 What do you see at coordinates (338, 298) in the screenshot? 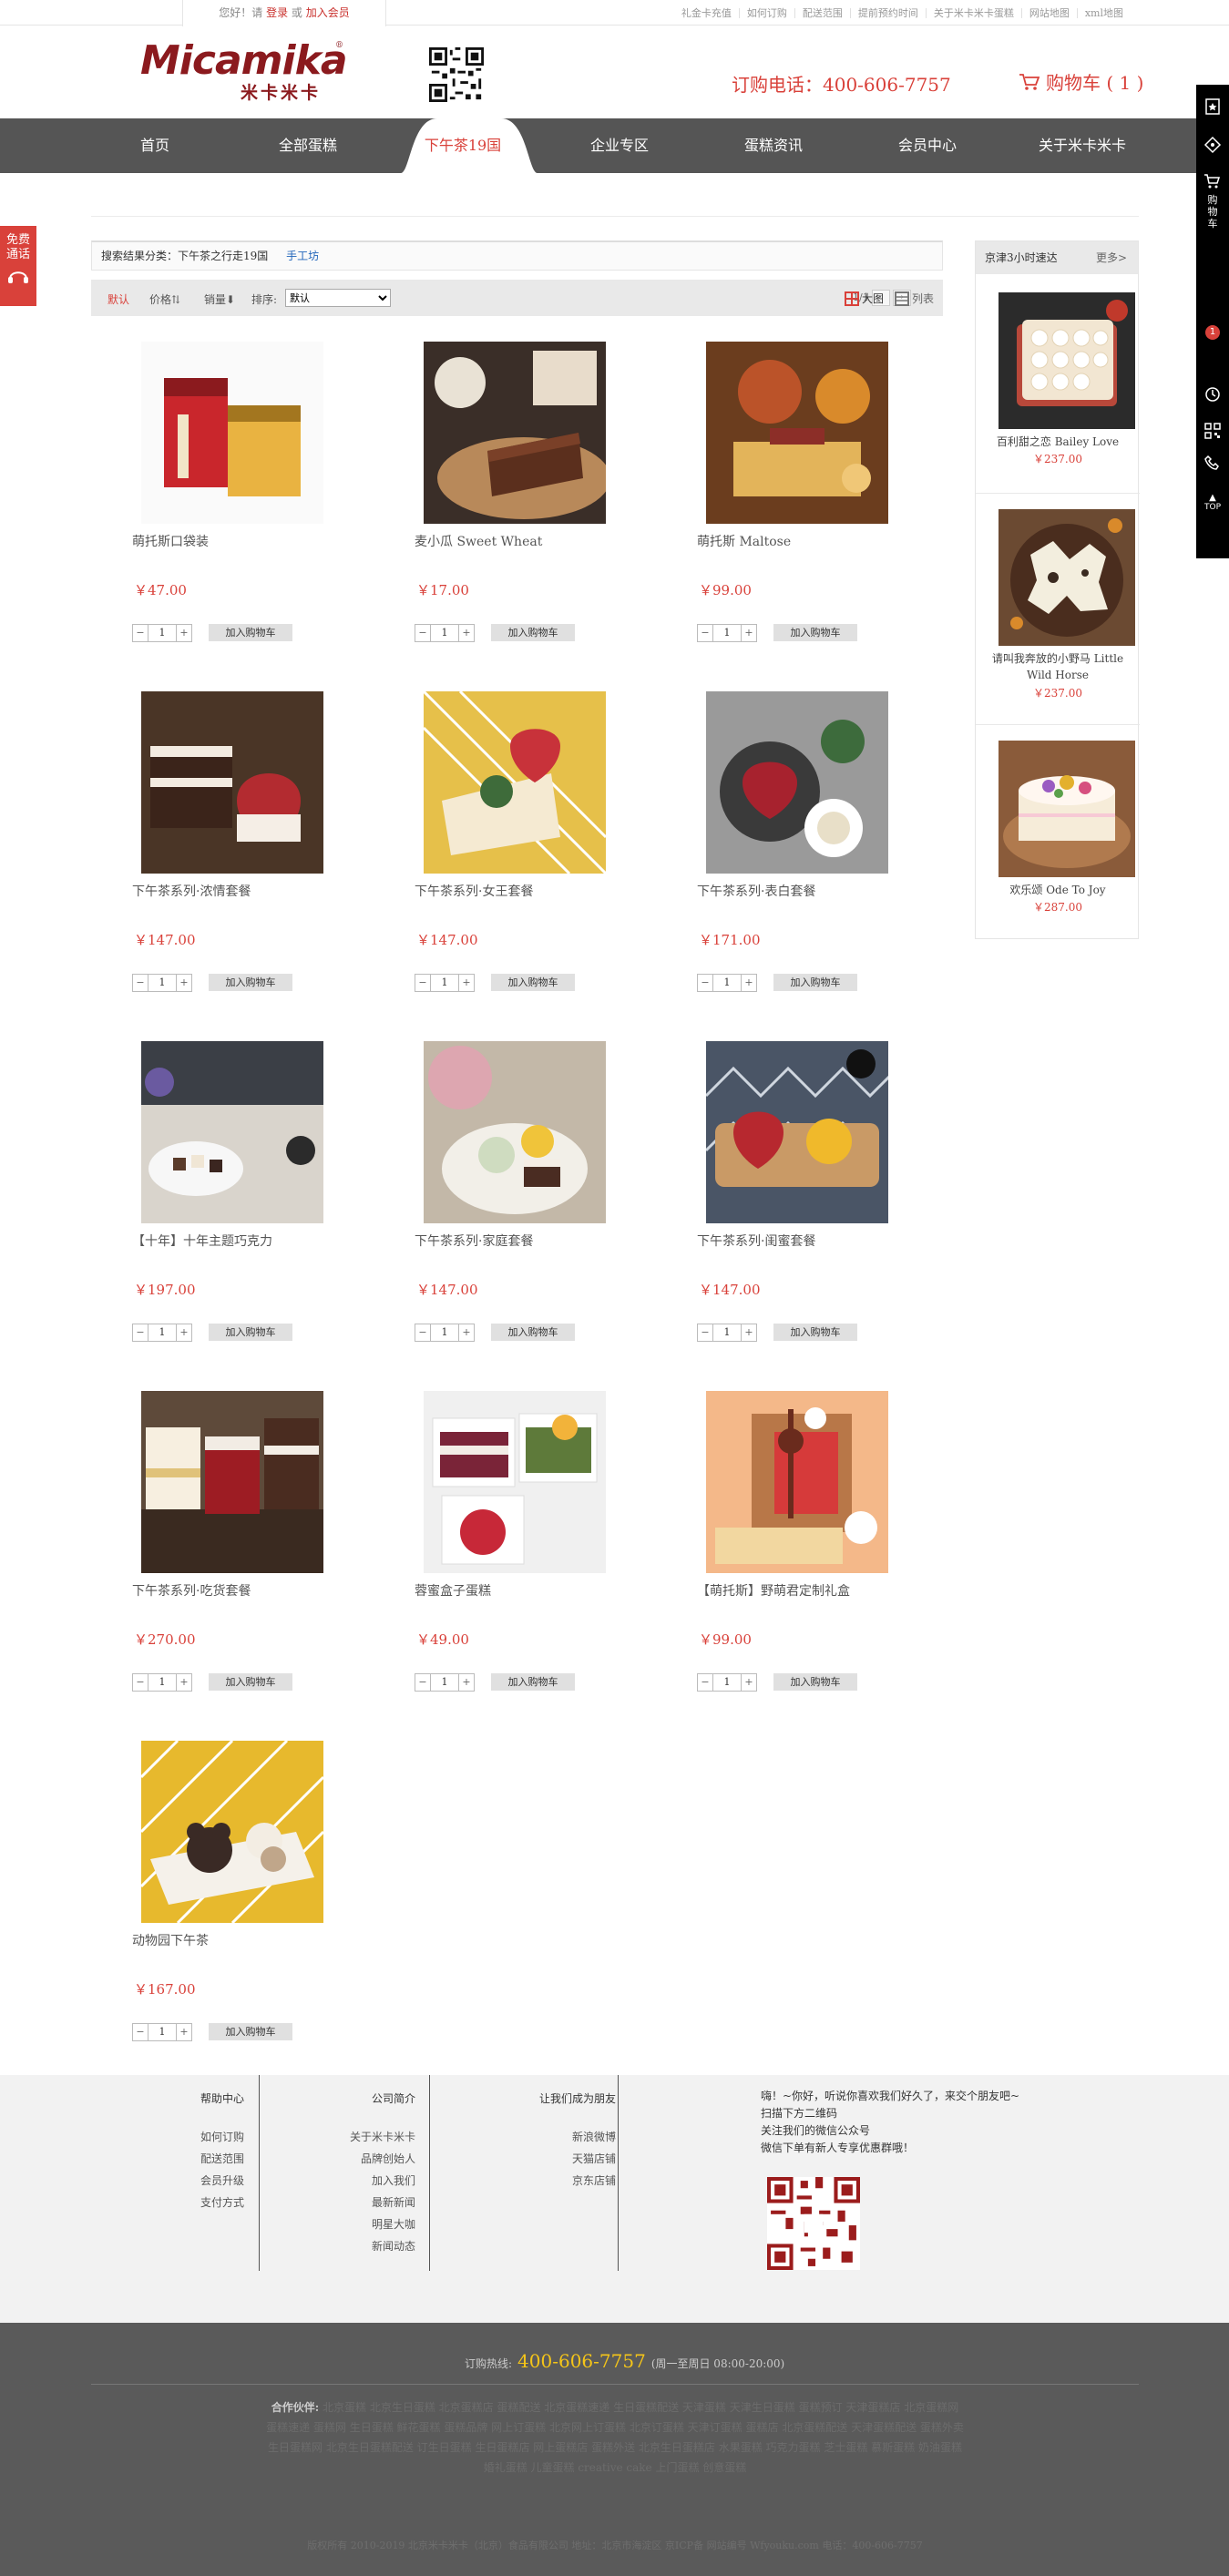
I see `sort-select: 默认` at bounding box center [338, 298].